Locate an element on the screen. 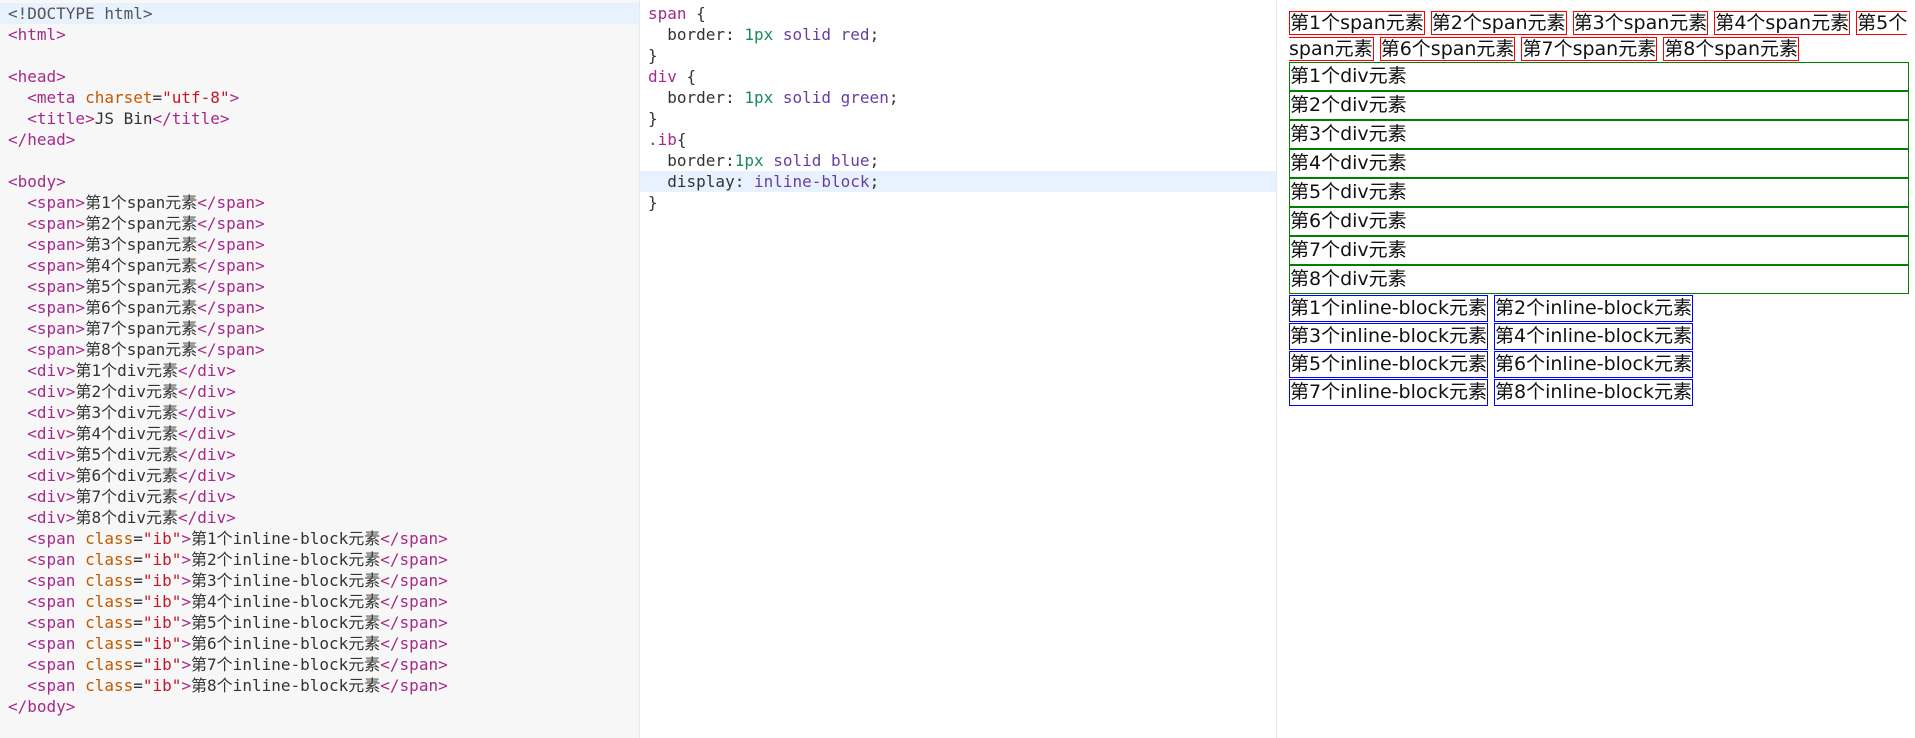 This screenshot has height=738, width=1915. output-span-element: 第4个span元素 is located at coordinates (1782, 23).